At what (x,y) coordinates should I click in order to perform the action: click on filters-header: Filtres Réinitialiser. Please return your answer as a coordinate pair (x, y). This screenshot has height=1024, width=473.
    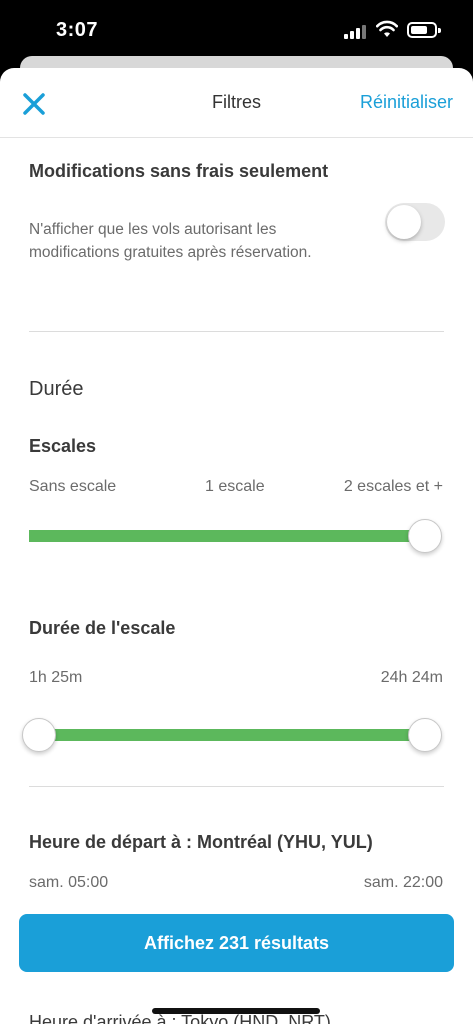
    Looking at the image, I should click on (236, 103).